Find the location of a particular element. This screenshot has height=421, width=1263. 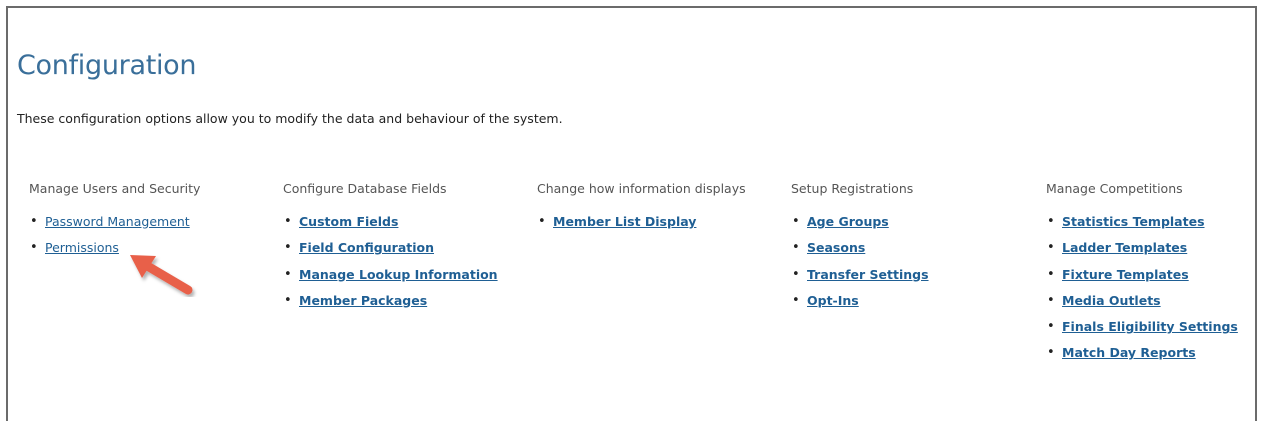

link-match-day-reports: Match Day Reports is located at coordinates (1129, 352).